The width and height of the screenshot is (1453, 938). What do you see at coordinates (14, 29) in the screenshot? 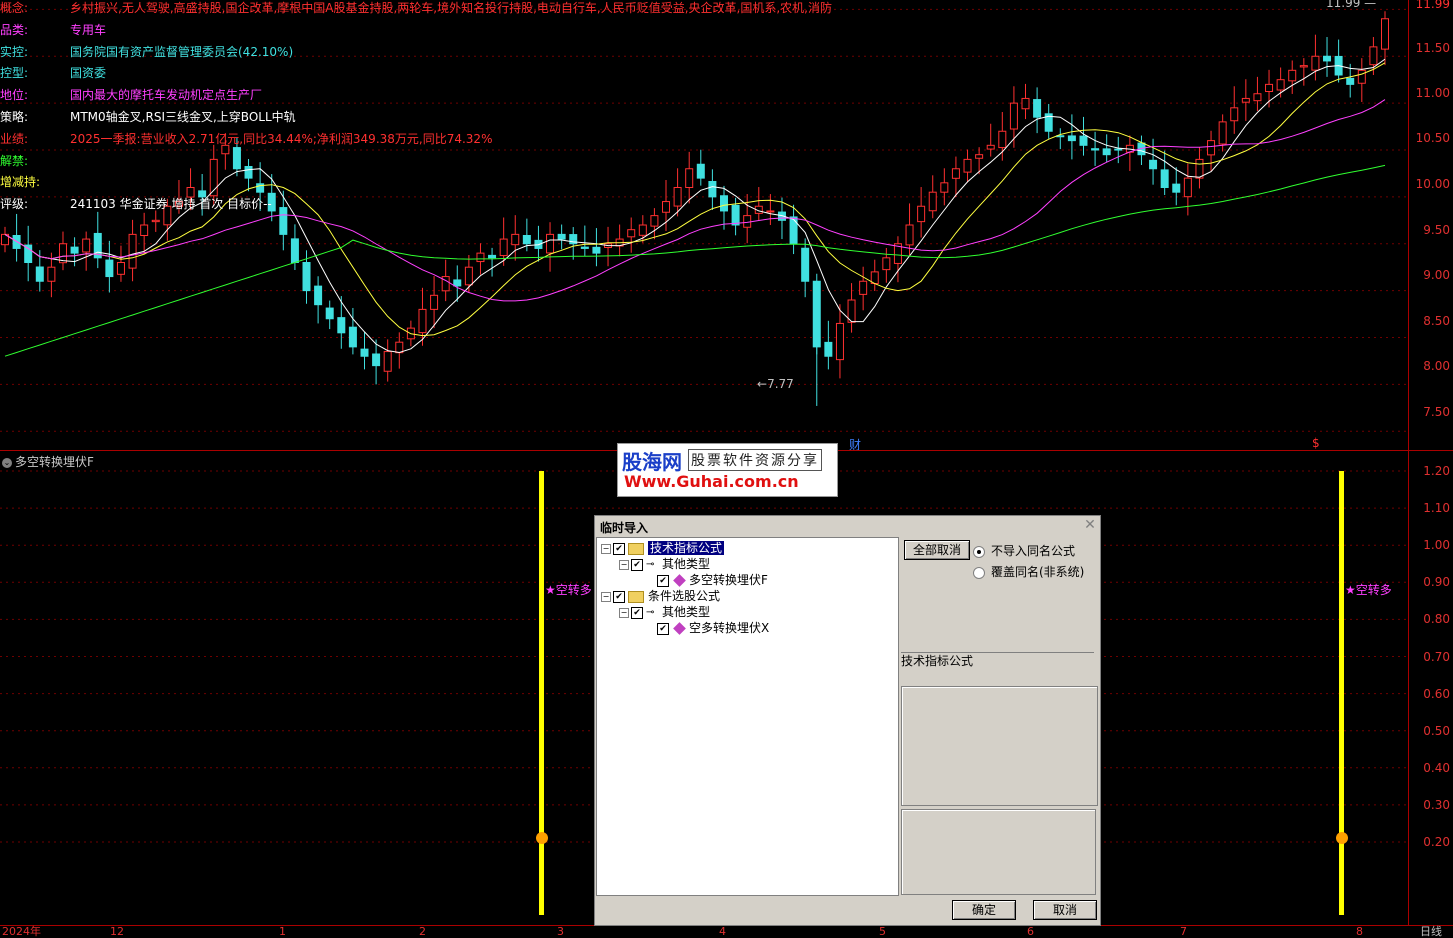
I see `info-key: 品类:` at bounding box center [14, 29].